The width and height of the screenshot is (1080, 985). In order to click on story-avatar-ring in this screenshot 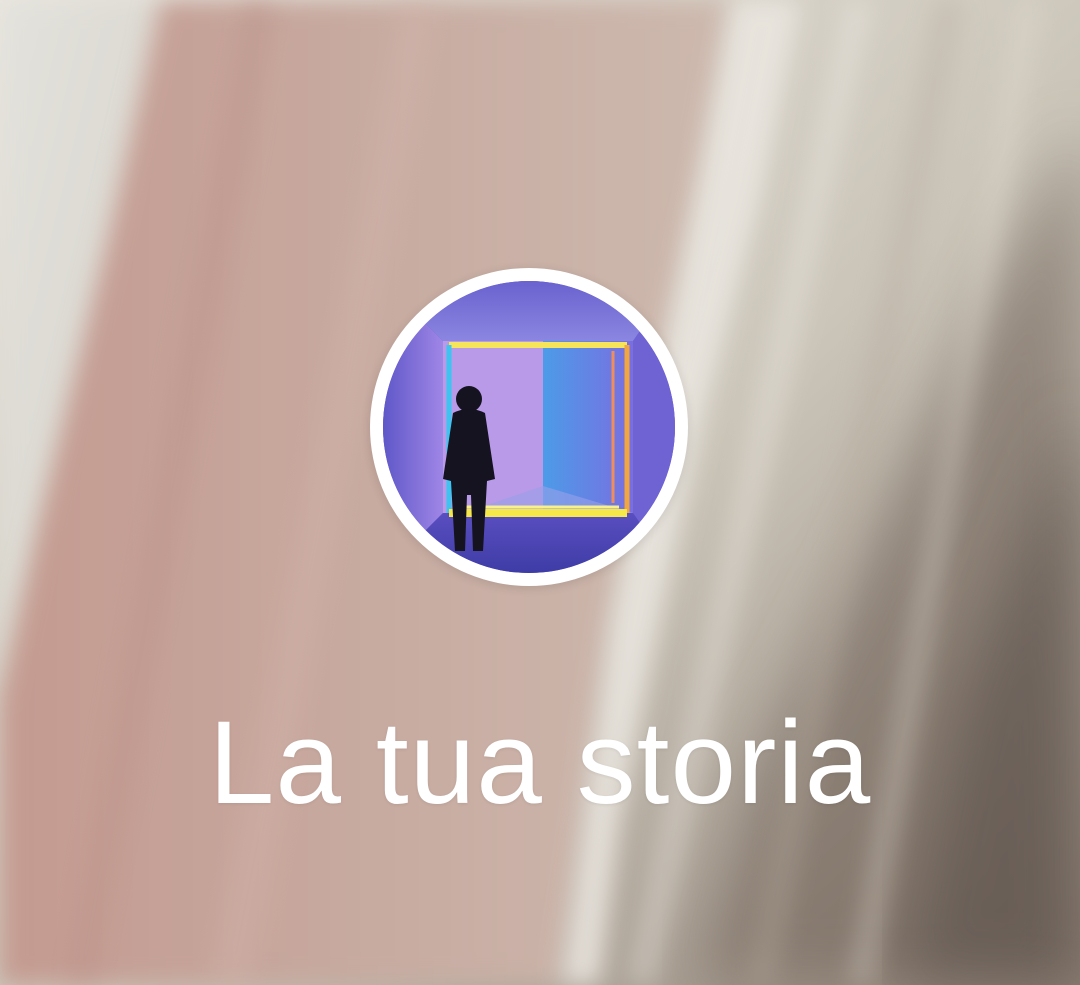, I will do `click(529, 427)`.